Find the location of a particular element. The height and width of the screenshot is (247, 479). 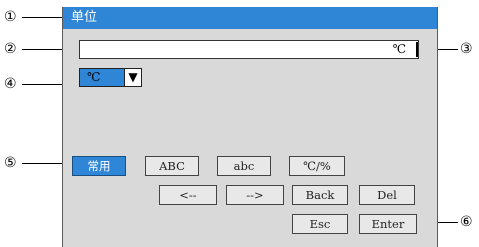

escape-button: Esc is located at coordinates (320, 224).